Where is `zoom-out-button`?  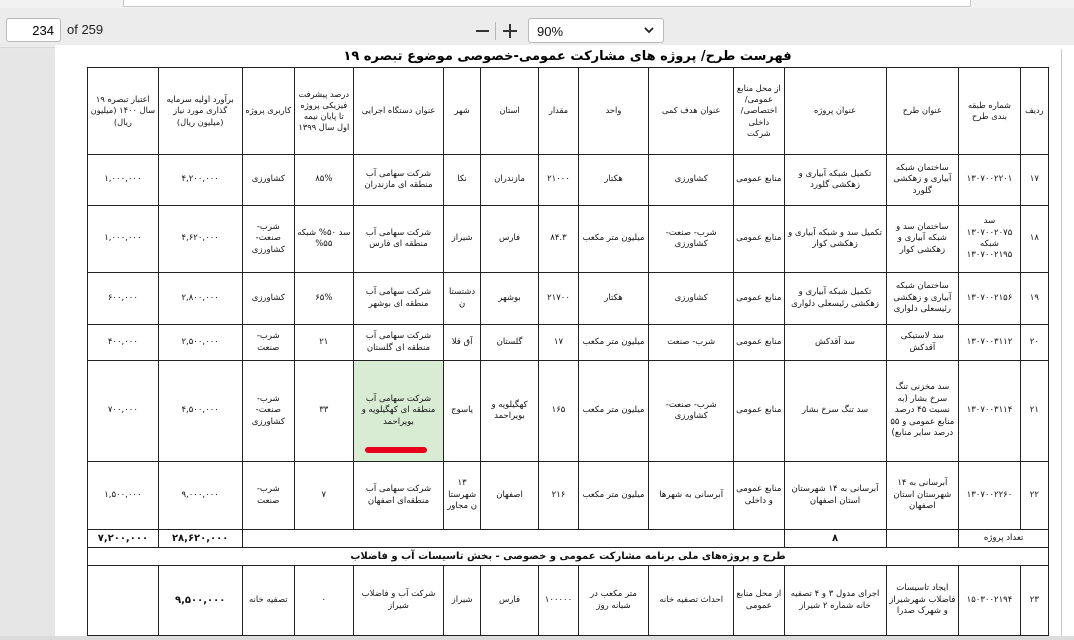
zoom-out-button is located at coordinates (482, 31).